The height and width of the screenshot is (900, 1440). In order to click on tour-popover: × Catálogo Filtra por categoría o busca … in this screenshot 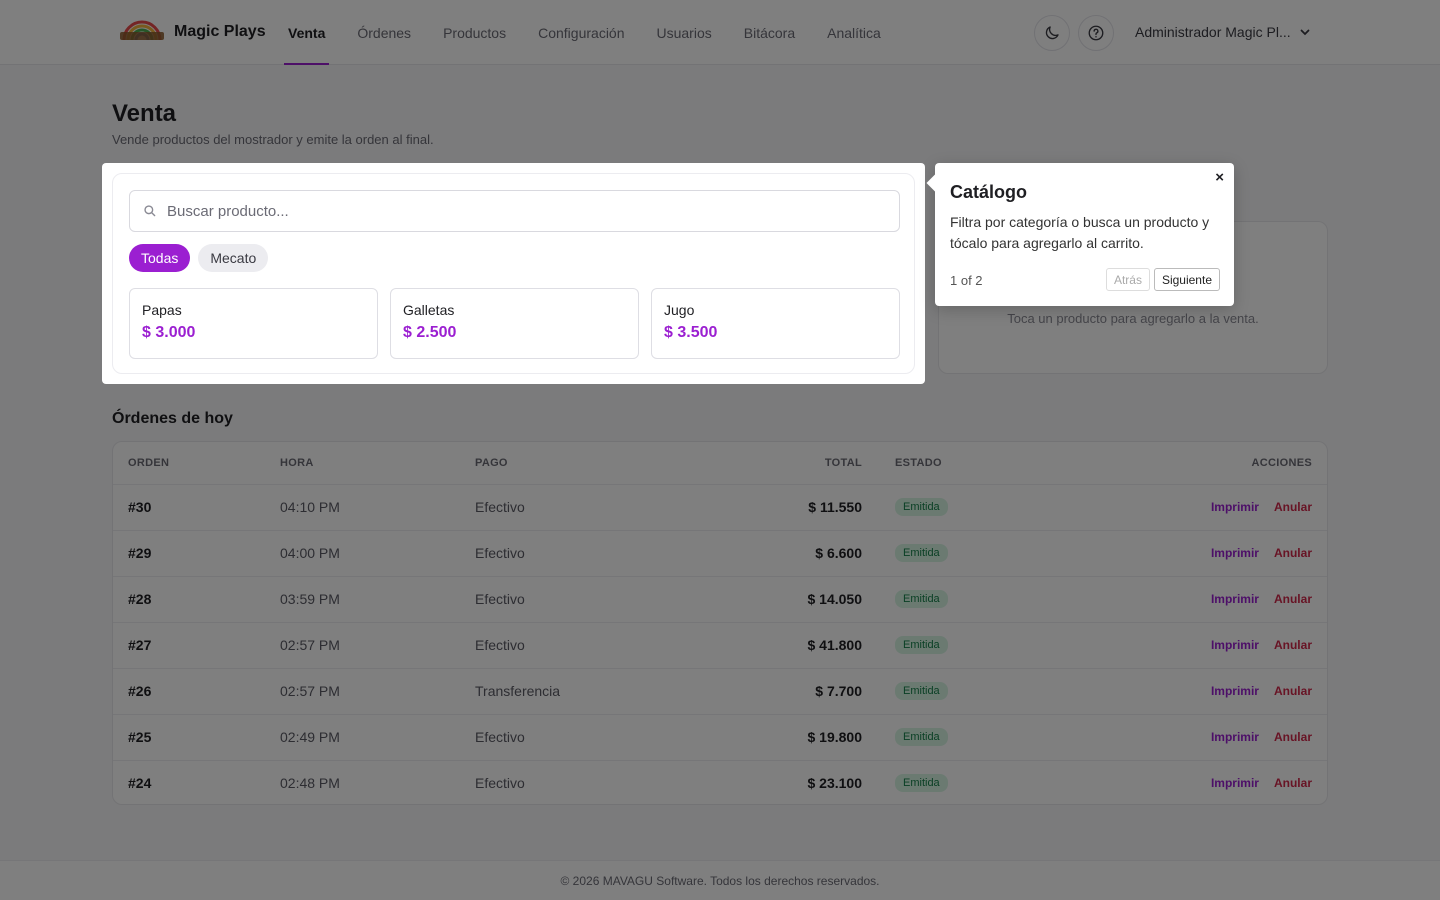, I will do `click(1080, 234)`.